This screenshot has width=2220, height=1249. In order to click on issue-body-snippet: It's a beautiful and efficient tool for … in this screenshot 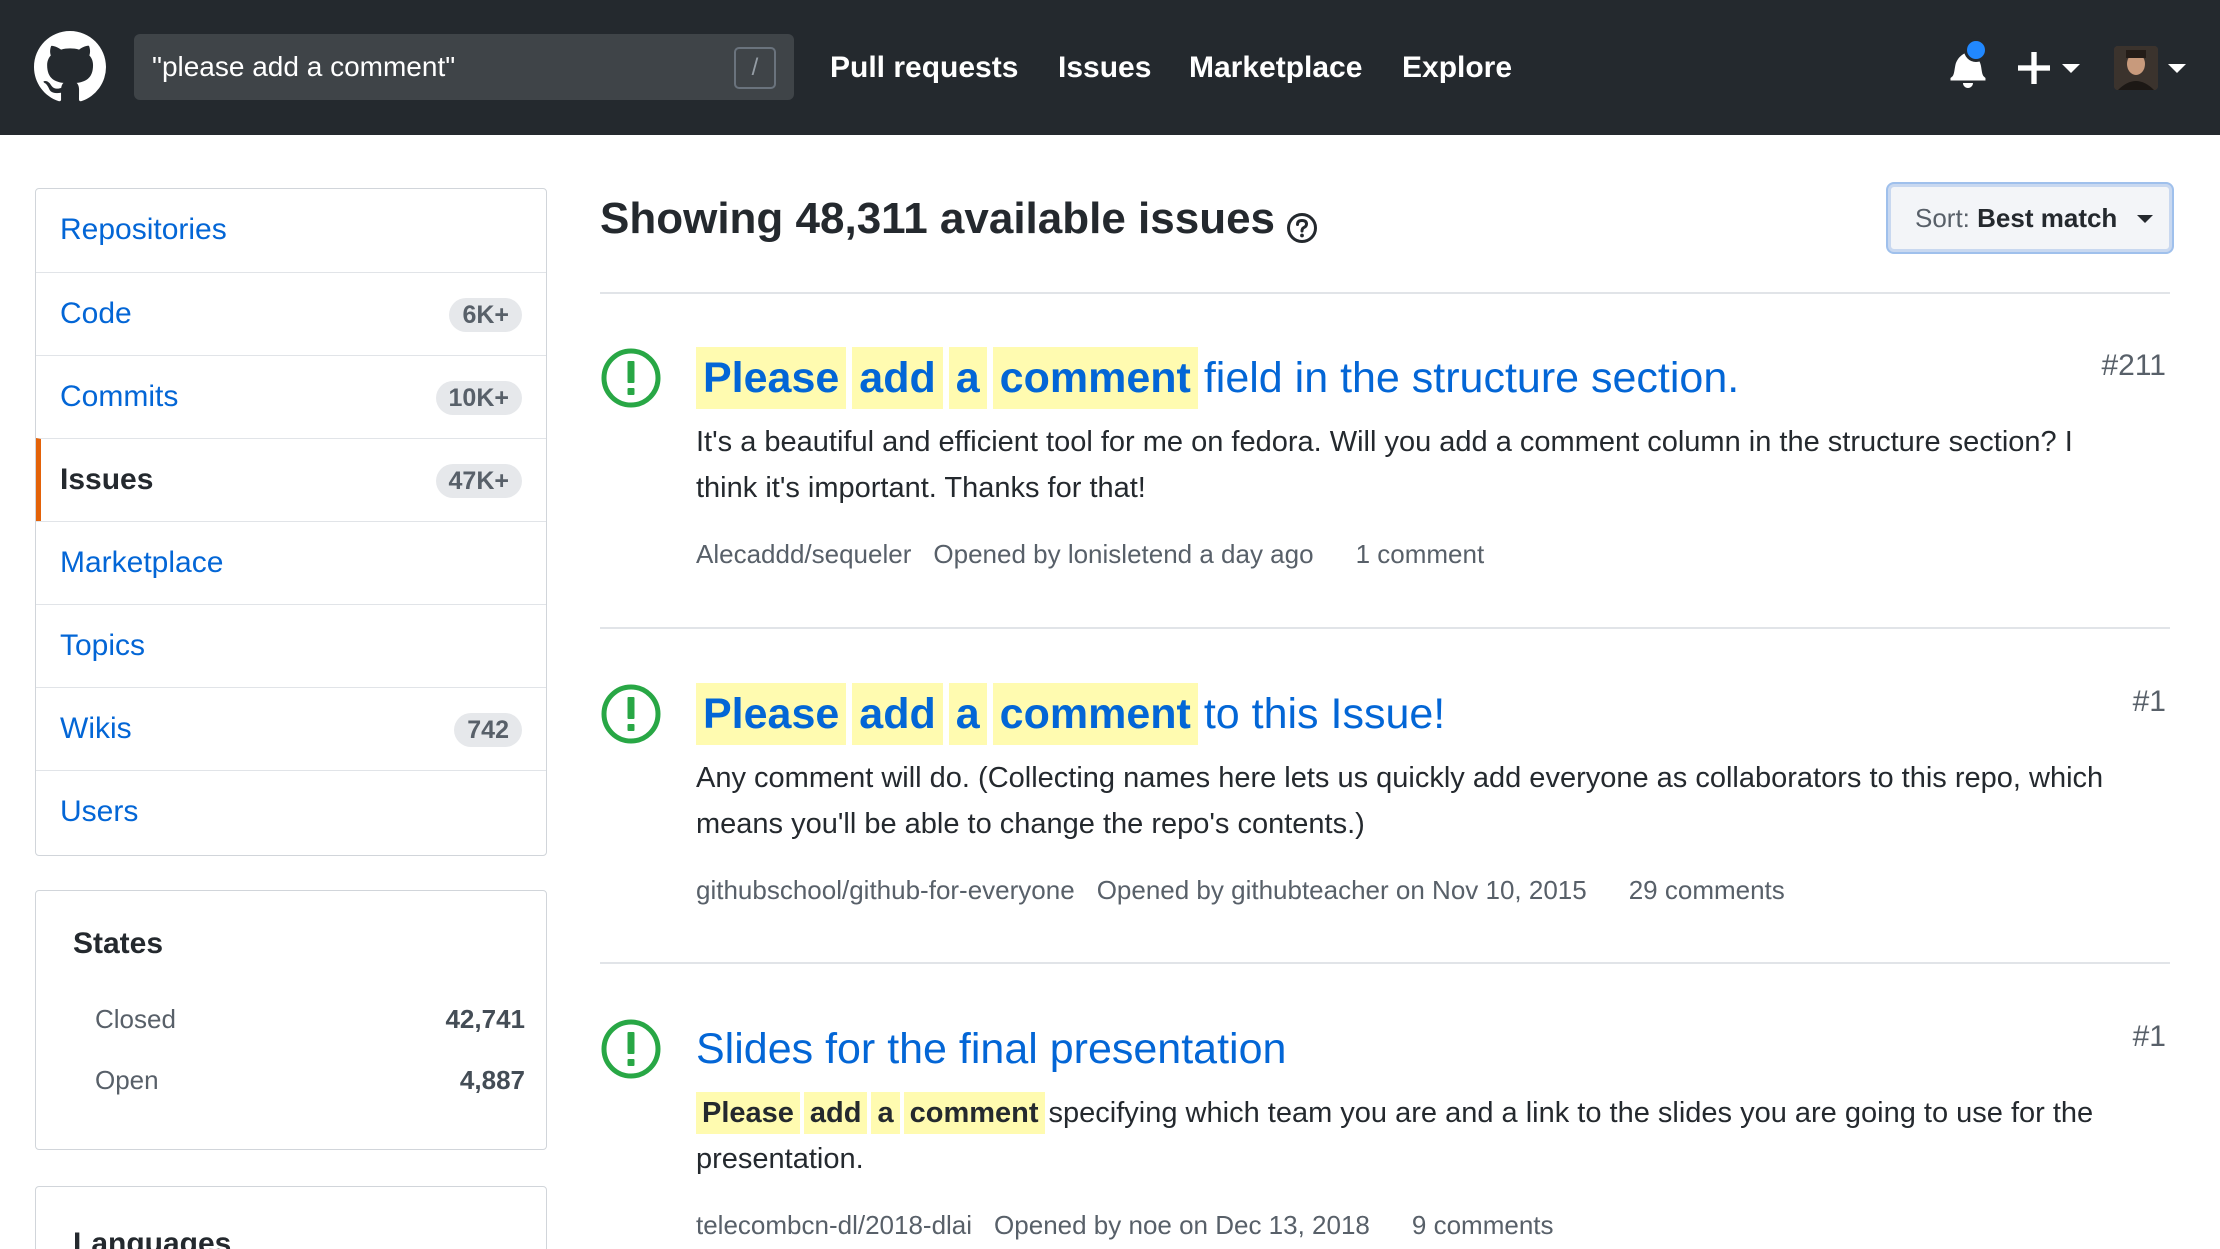, I will do `click(1384, 465)`.